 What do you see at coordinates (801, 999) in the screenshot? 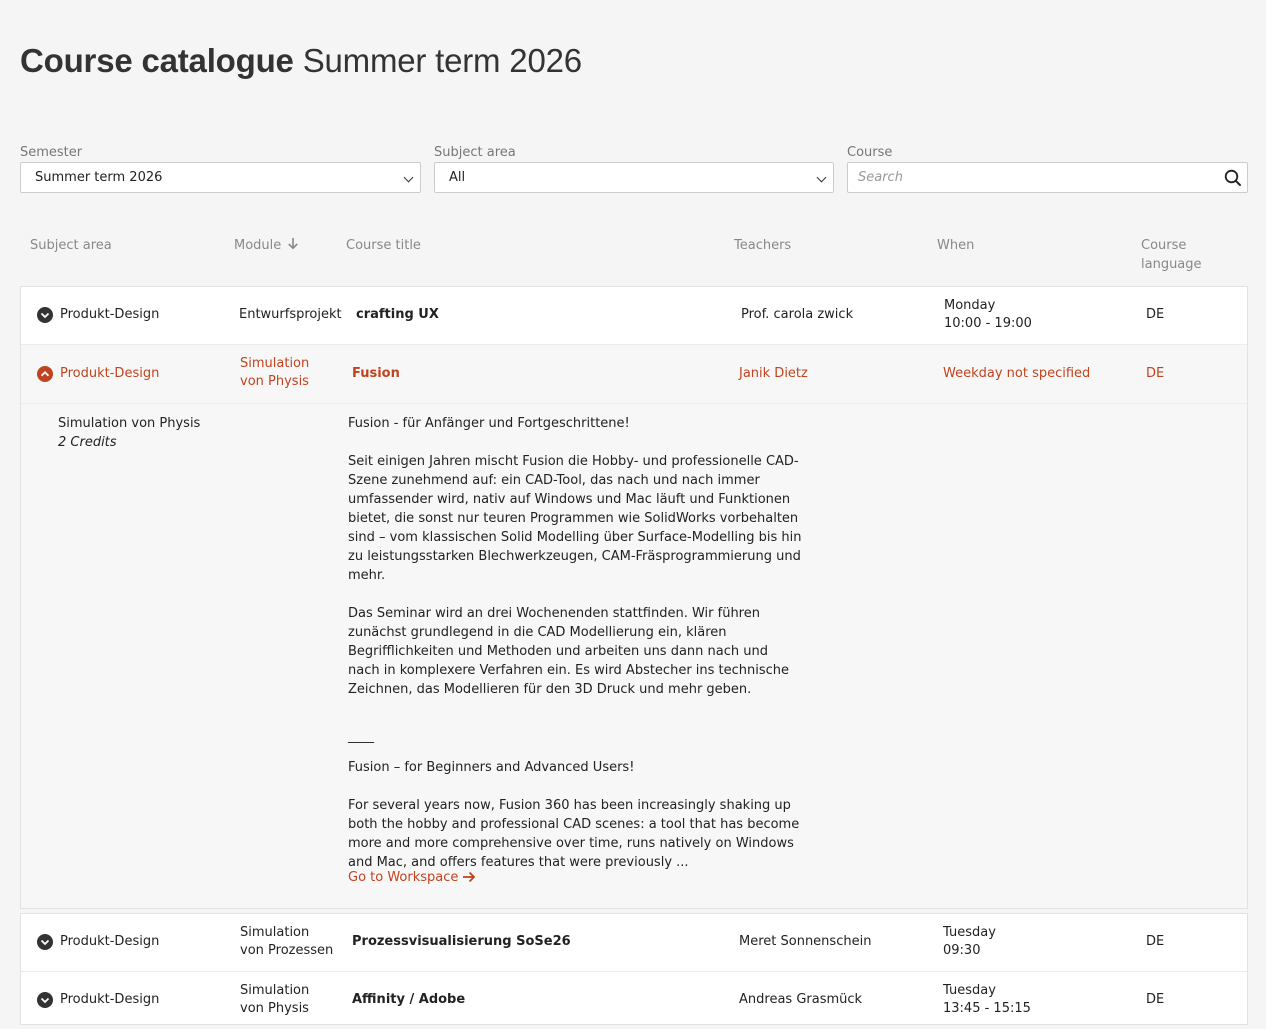
I see `row-teacher: Andreas Grasmück` at bounding box center [801, 999].